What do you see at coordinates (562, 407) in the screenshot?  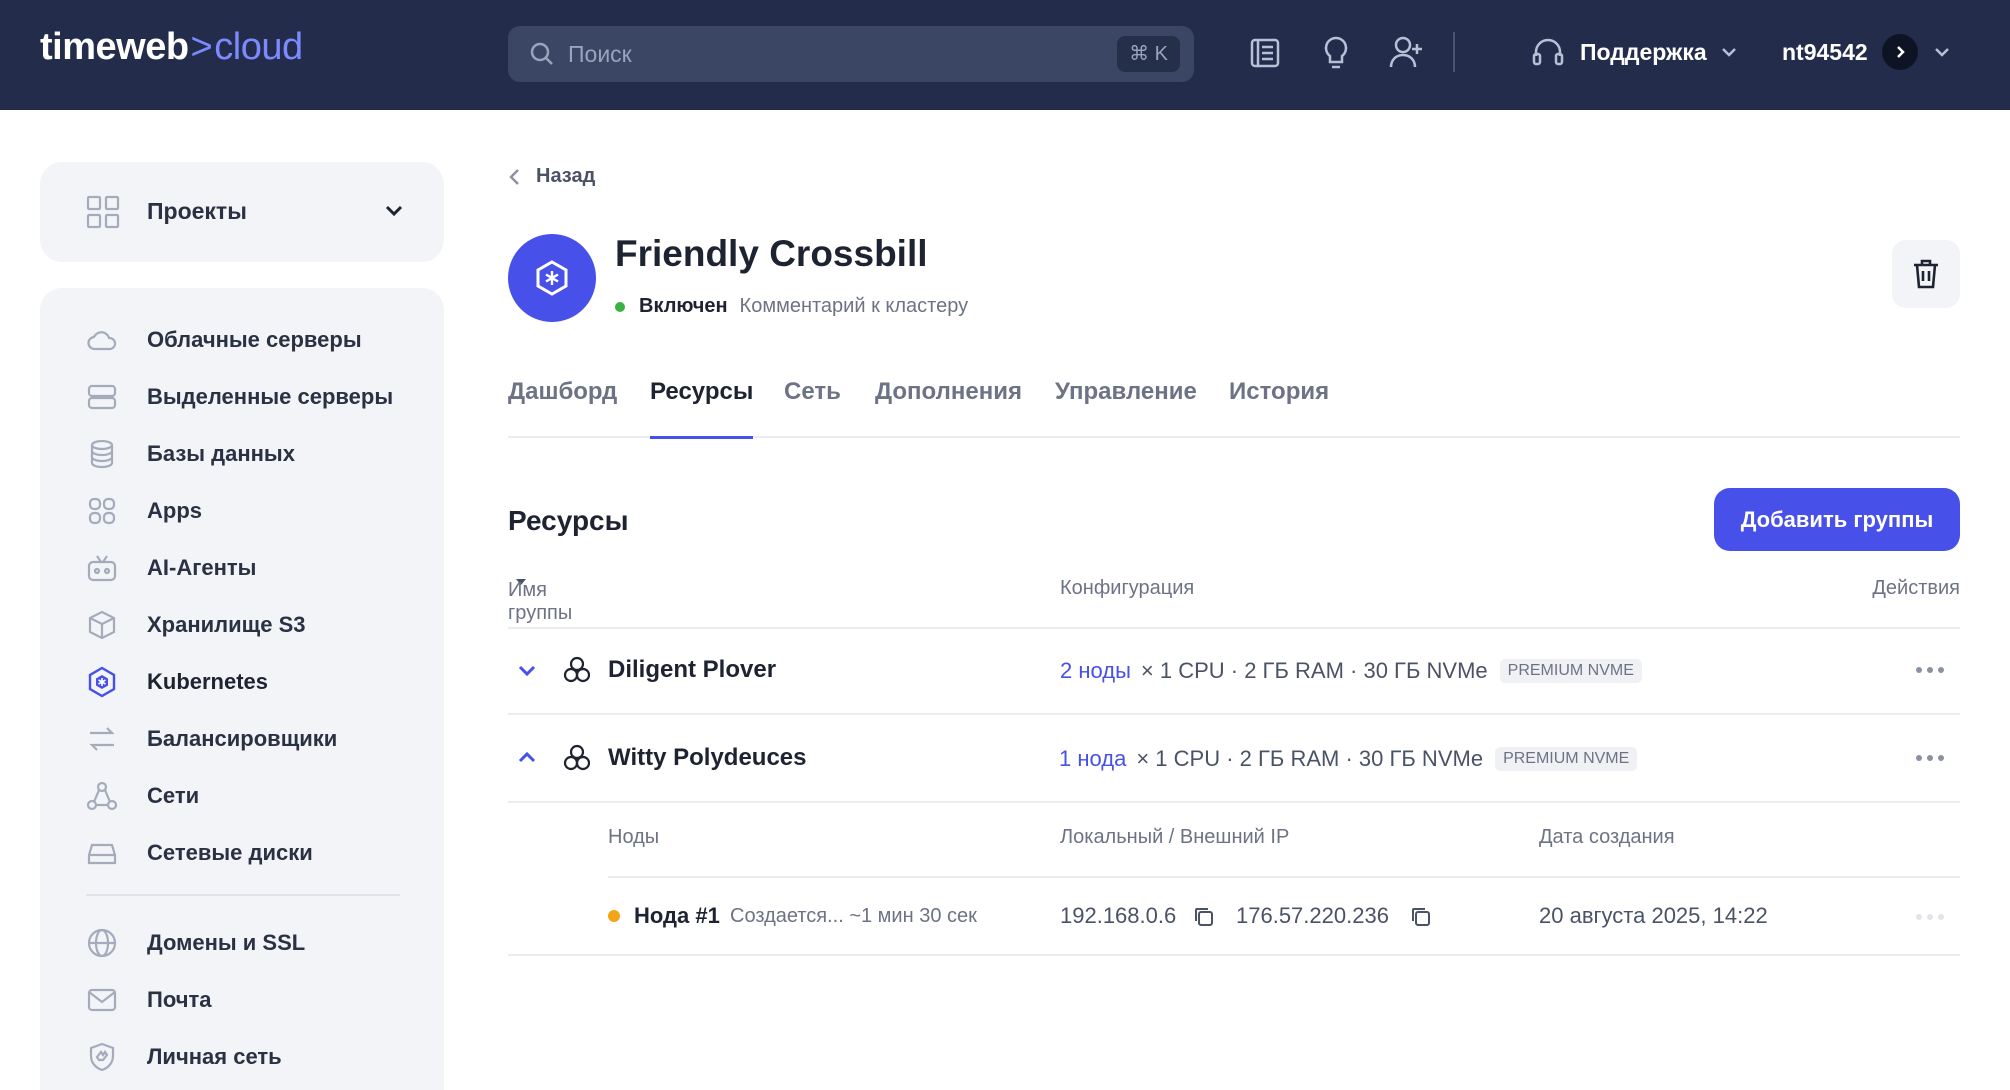 I see `tab-dashboard: Дашборд` at bounding box center [562, 407].